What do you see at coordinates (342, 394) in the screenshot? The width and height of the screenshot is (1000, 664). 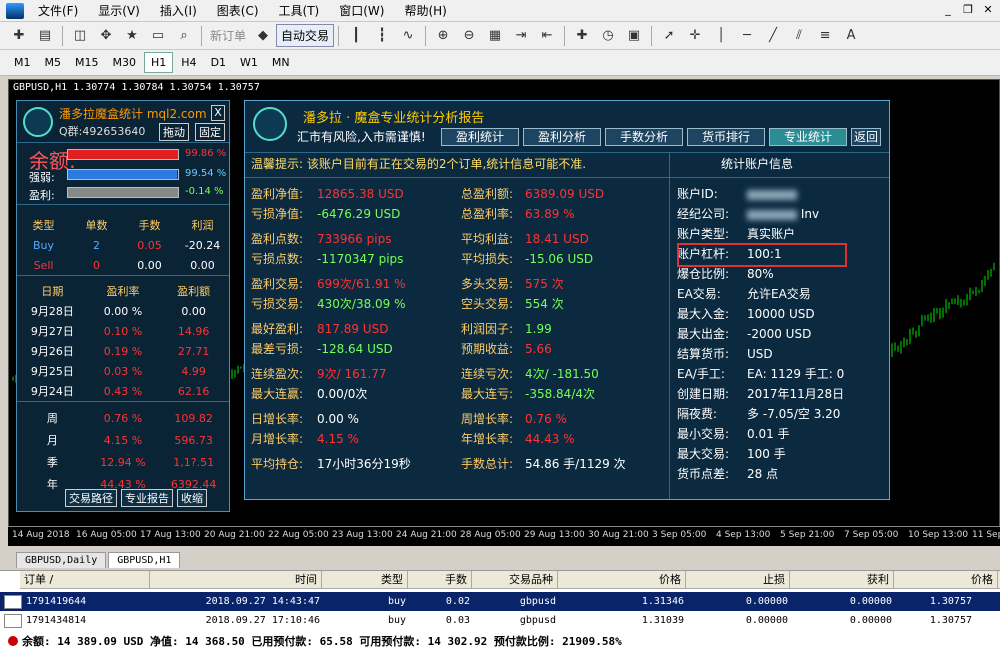 I see `stat-value: 0.00/0次` at bounding box center [342, 394].